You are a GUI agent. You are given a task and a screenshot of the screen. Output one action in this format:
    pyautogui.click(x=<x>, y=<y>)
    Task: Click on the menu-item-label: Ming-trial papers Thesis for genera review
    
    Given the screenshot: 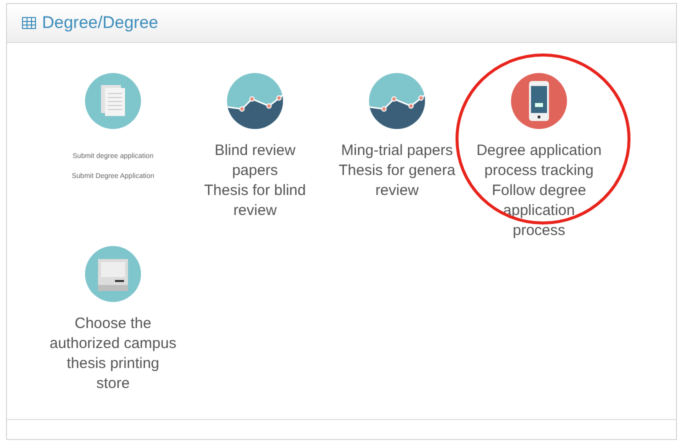 What is the action you would take?
    pyautogui.click(x=397, y=170)
    